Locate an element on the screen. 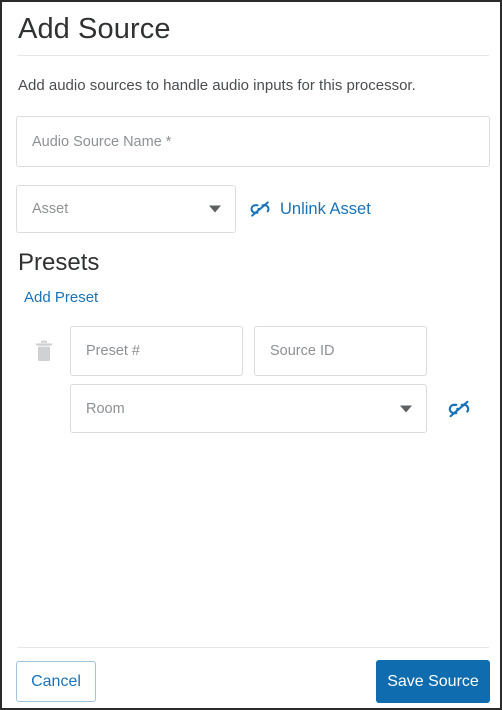 This screenshot has height=710, width=502. header-divider is located at coordinates (253, 55).